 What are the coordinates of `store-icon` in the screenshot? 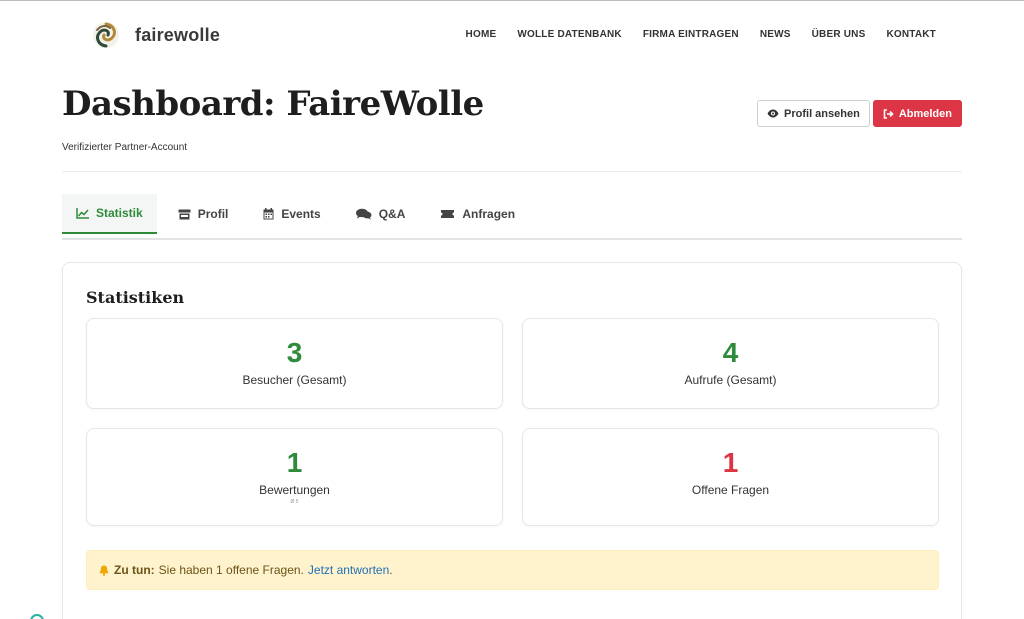 It's located at (184, 214).